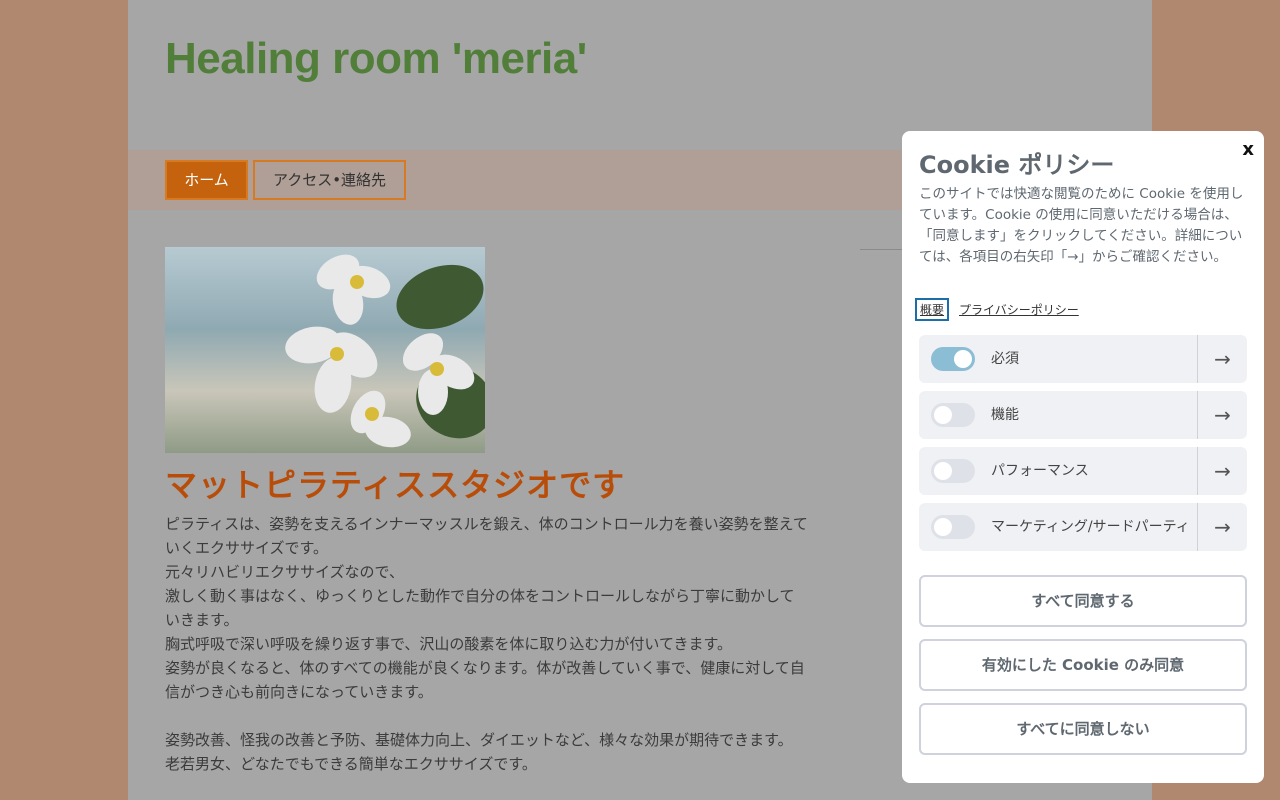 The image size is (1280, 800). I want to click on category-marketing: マーケティング/サードパーティ →, so click(1083, 527).